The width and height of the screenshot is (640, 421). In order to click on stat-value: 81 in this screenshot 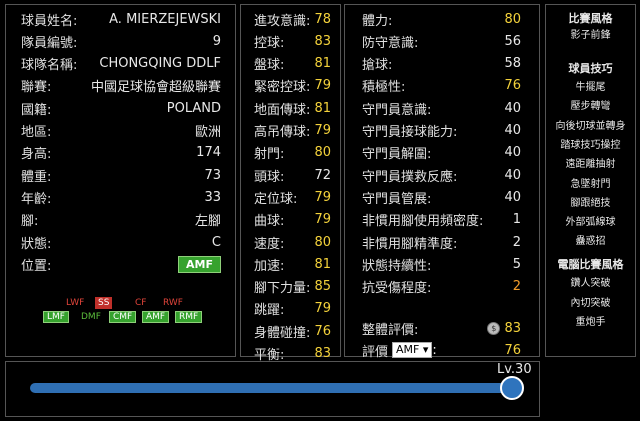, I will do `click(322, 264)`.